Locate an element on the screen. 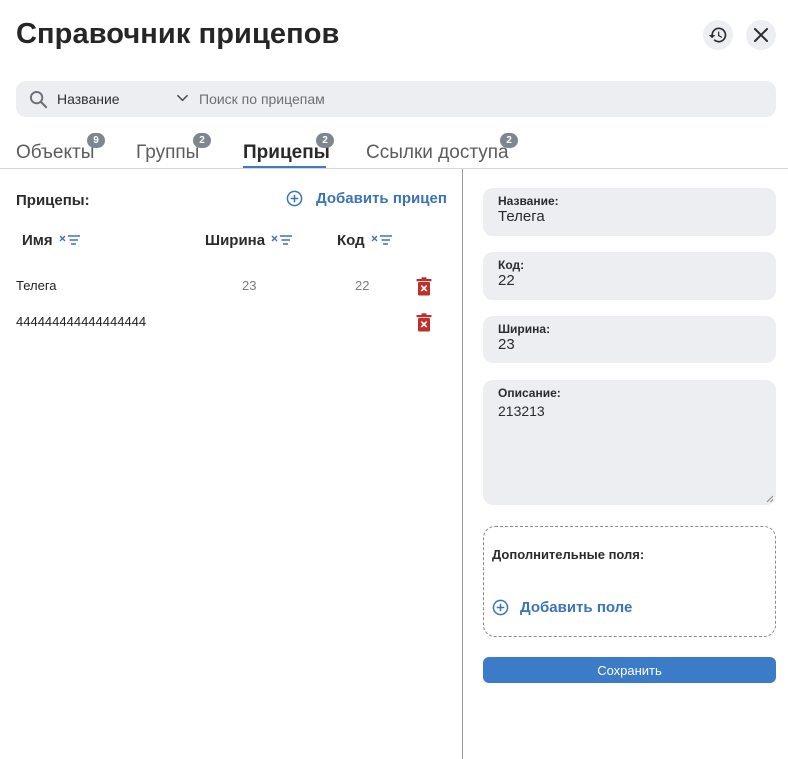  tabs-divider is located at coordinates (394, 168).